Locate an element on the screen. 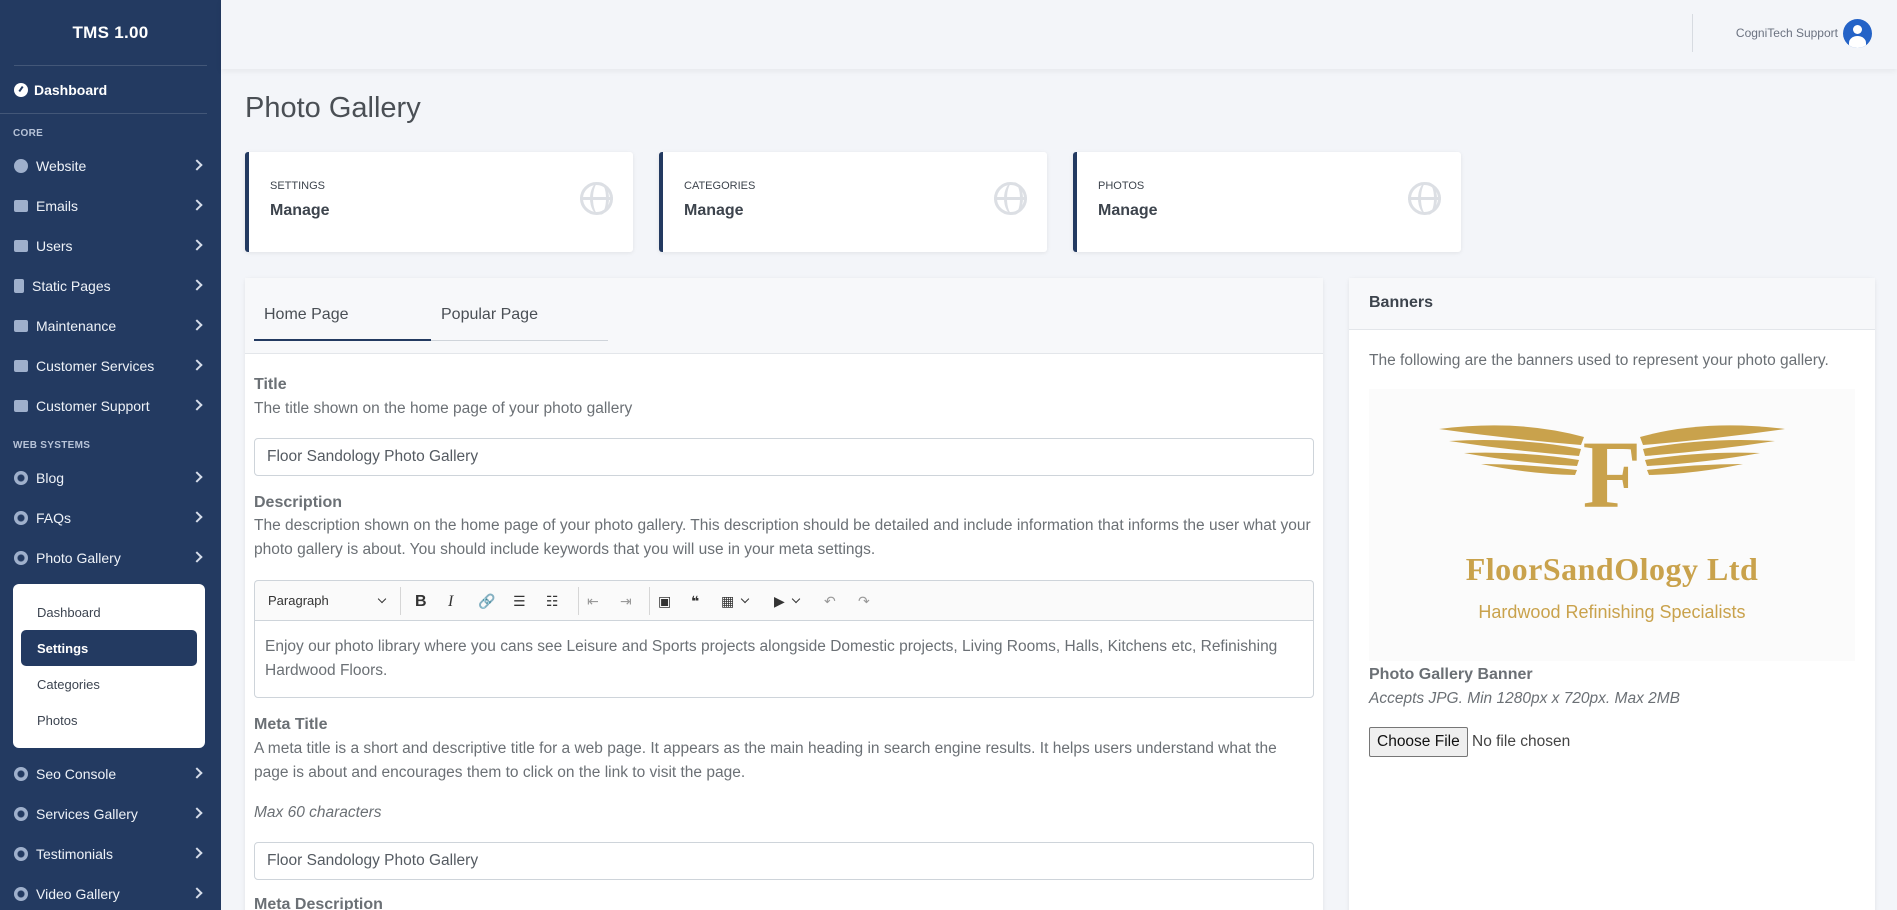 The image size is (1897, 910). sidebar-item-label: Blog is located at coordinates (50, 478).